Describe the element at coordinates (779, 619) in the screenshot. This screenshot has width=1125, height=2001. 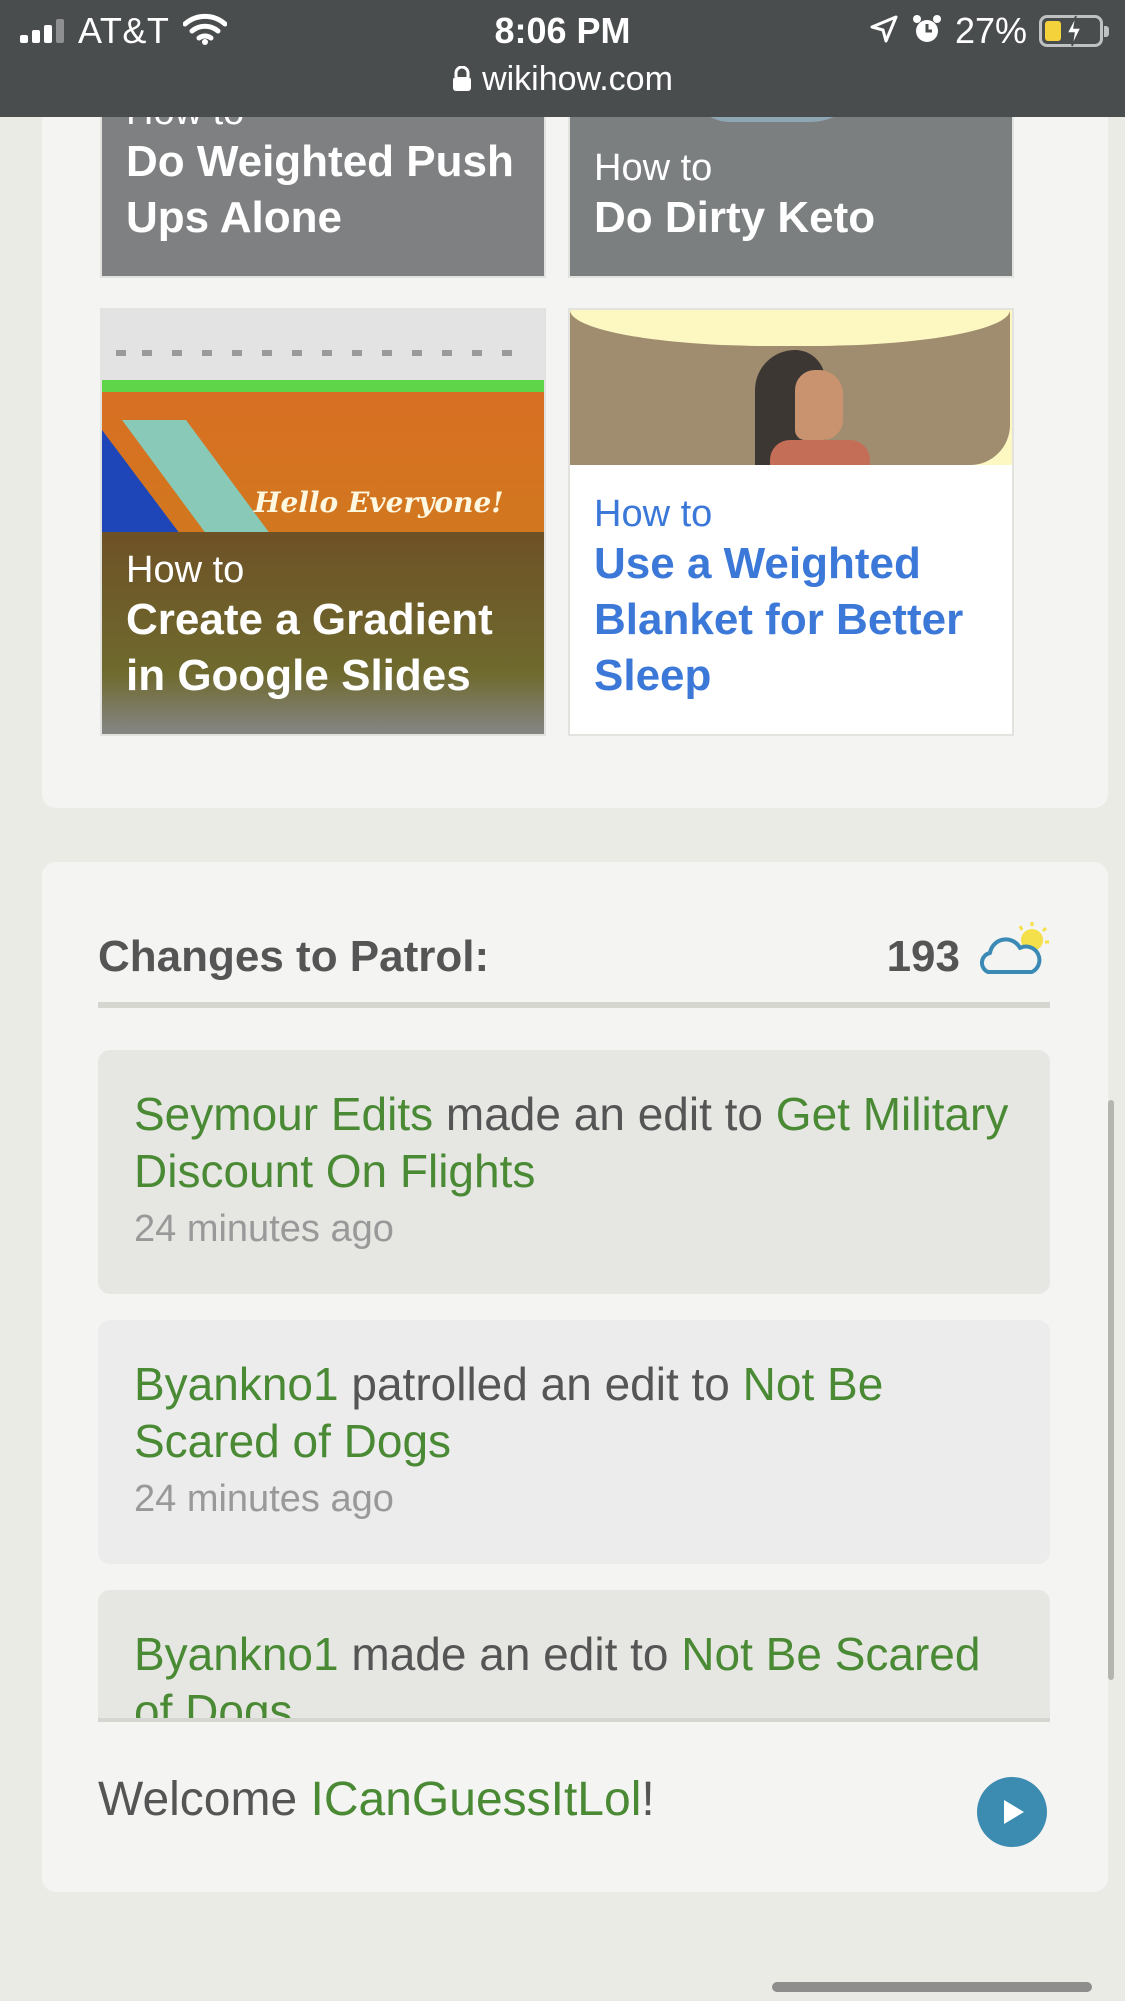
I see `tile-title: Use a Weighted Blanket for Better Sleep` at that location.